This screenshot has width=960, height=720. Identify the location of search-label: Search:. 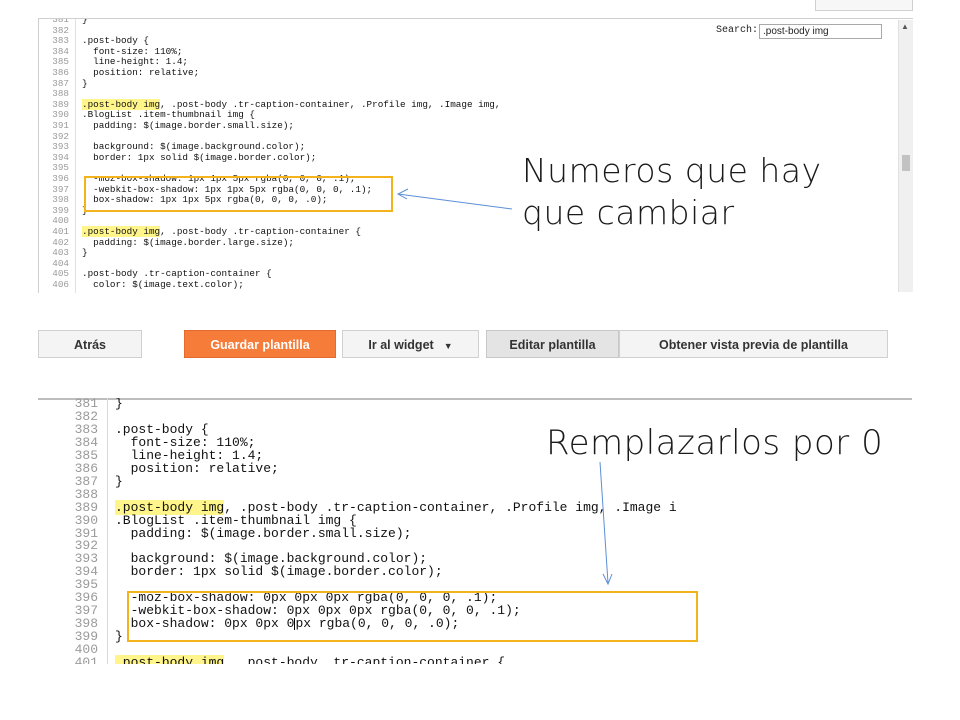
(737, 30).